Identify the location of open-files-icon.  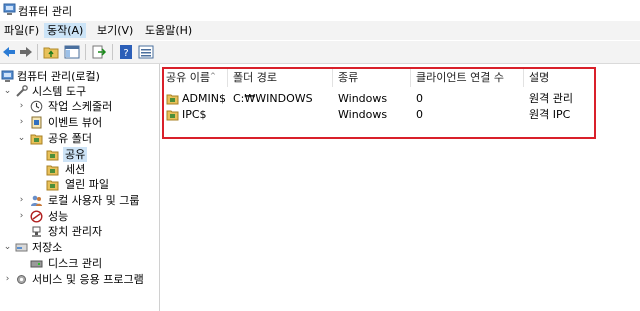
(52, 184).